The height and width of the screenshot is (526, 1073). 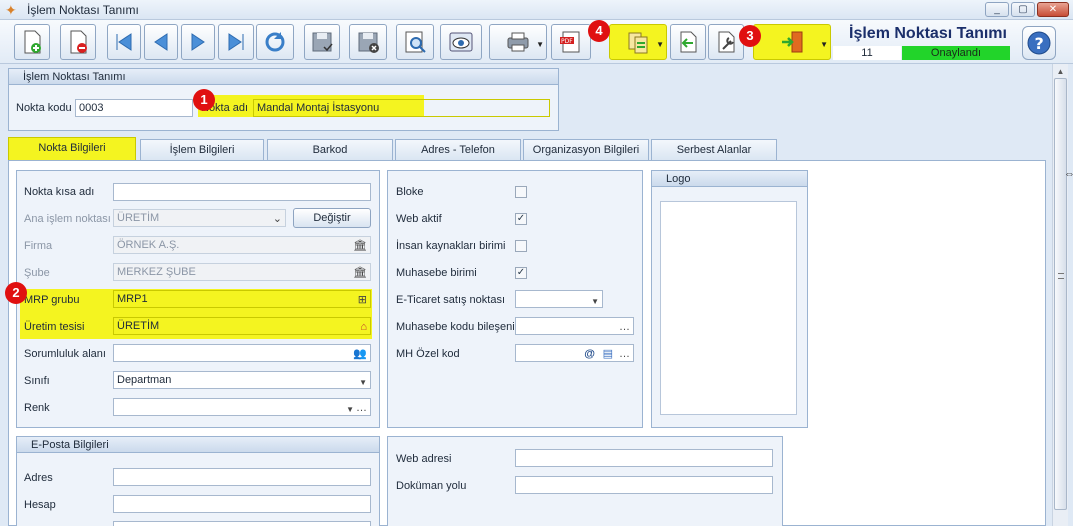 I want to click on last-record-icon, so click(x=236, y=42).